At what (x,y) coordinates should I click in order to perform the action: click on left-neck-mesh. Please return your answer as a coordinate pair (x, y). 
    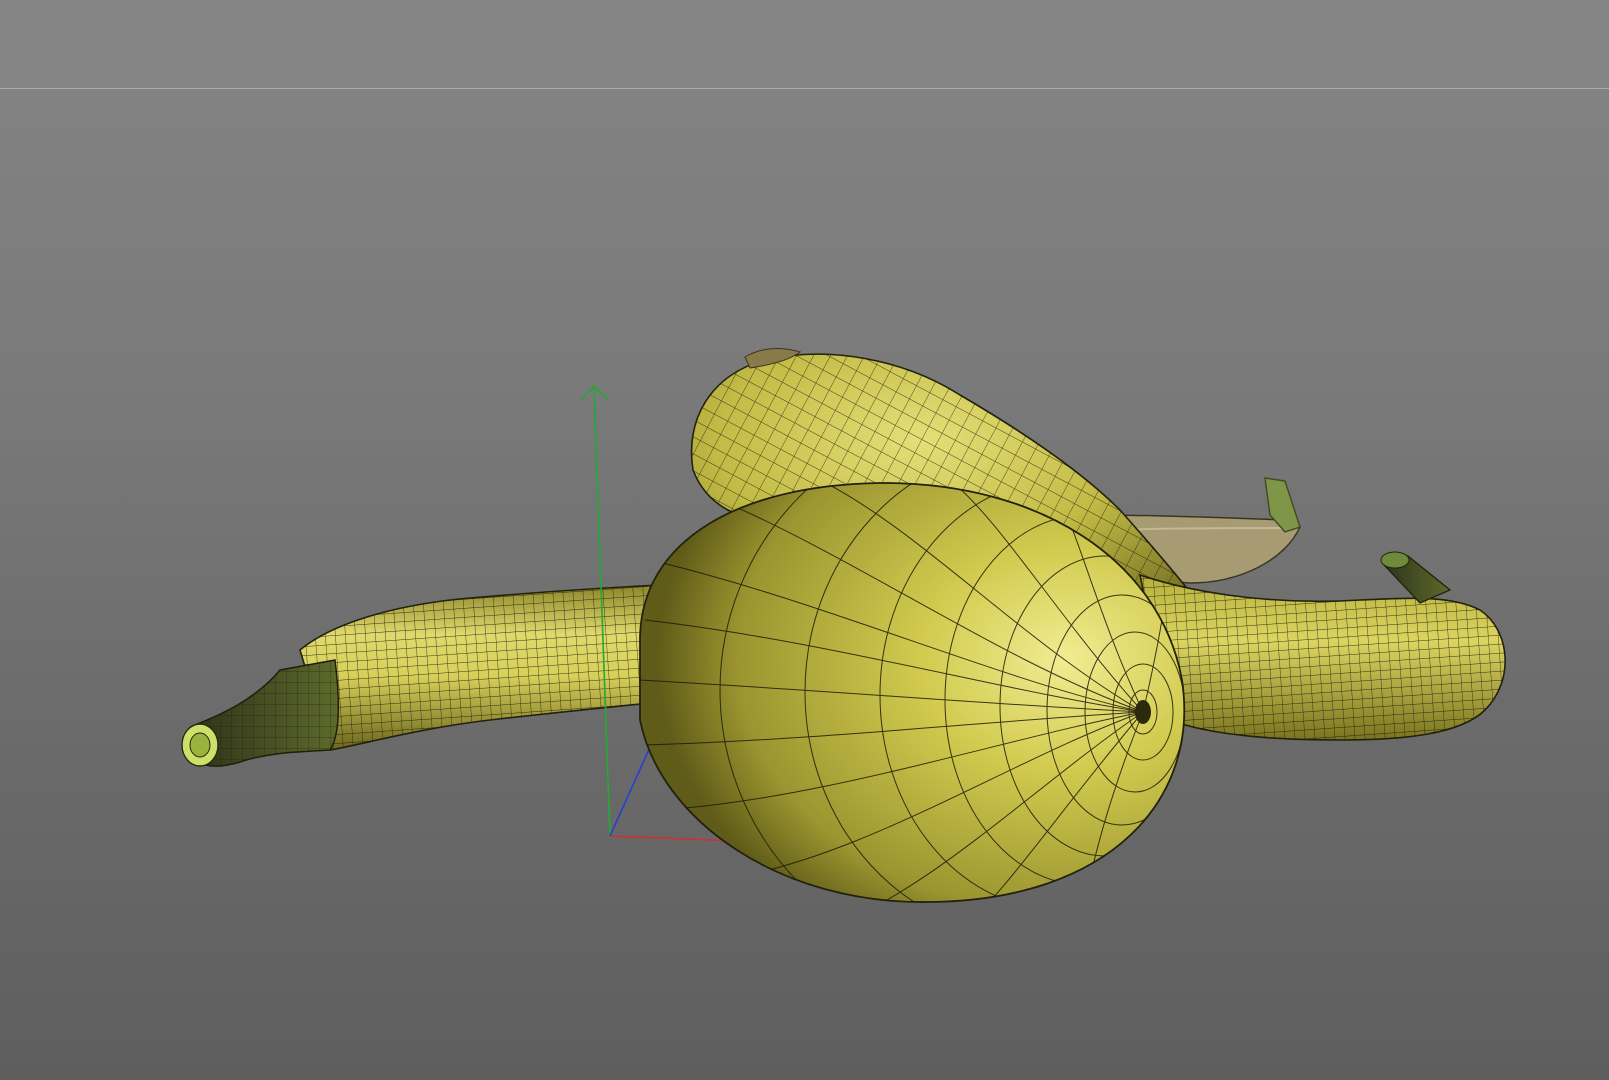
    Looking at the image, I should click on (431, 675).